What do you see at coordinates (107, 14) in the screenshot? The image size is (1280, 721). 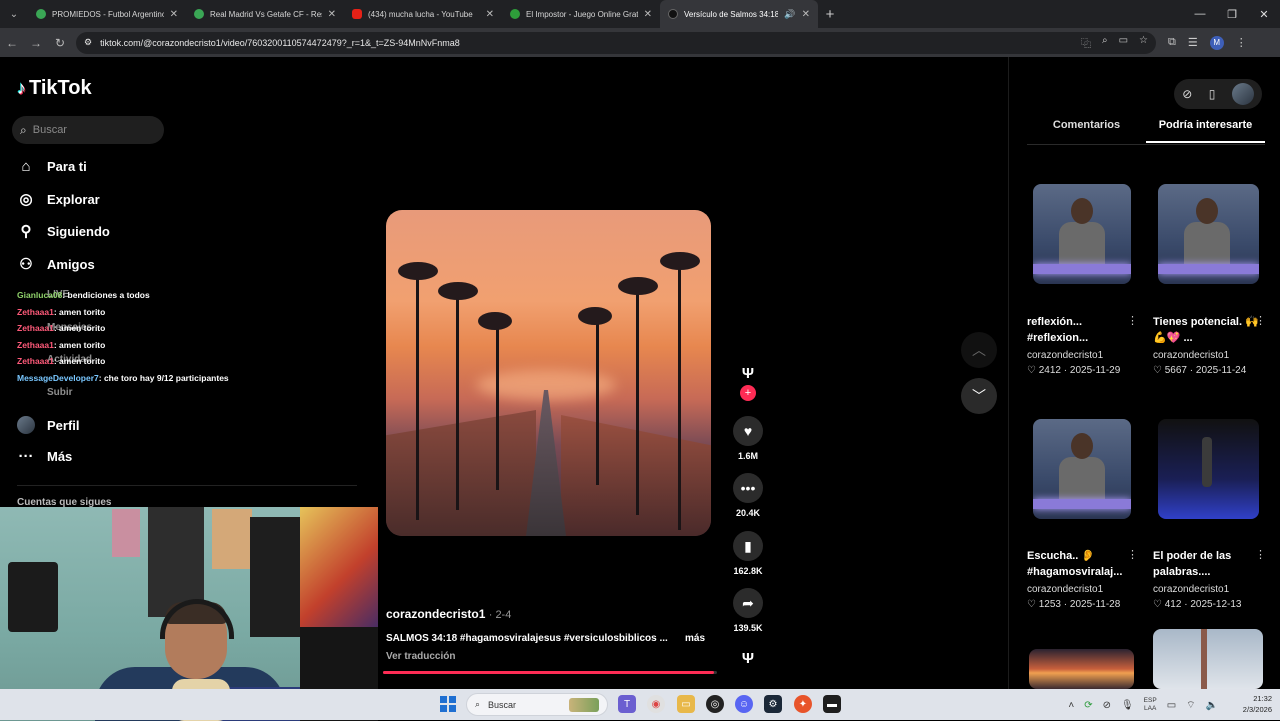 I see `browser-tab: PROMIEDOS - Futbol Argentino ✕` at bounding box center [107, 14].